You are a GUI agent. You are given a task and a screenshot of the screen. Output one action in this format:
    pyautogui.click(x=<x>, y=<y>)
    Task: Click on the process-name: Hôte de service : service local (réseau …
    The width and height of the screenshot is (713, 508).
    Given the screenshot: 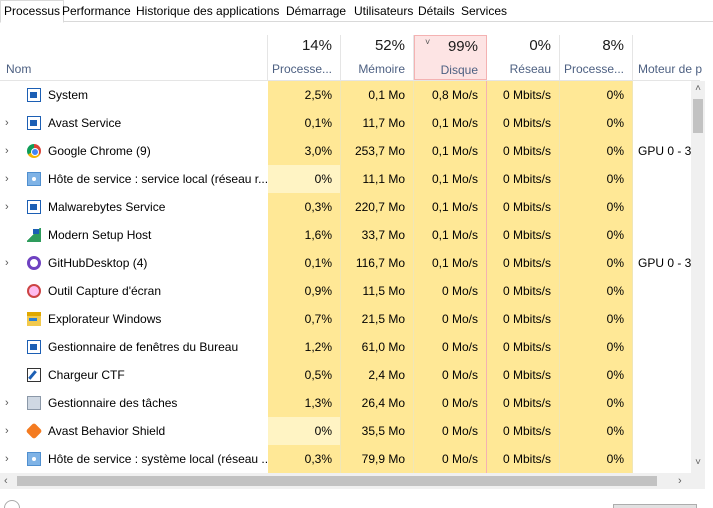 What is the action you would take?
    pyautogui.click(x=158, y=179)
    